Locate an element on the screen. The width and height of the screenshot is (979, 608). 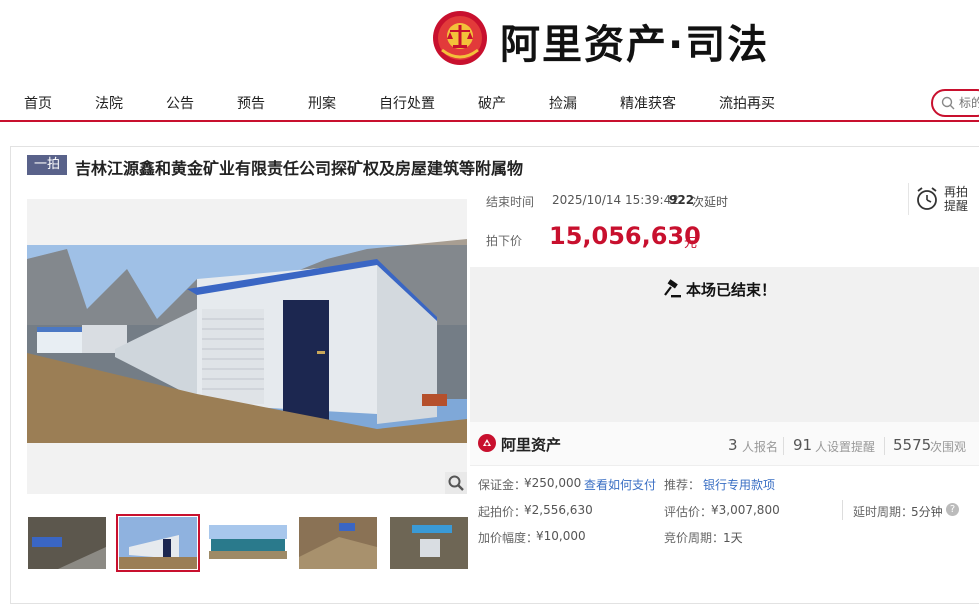
signup-count: 3 is located at coordinates (733, 445).